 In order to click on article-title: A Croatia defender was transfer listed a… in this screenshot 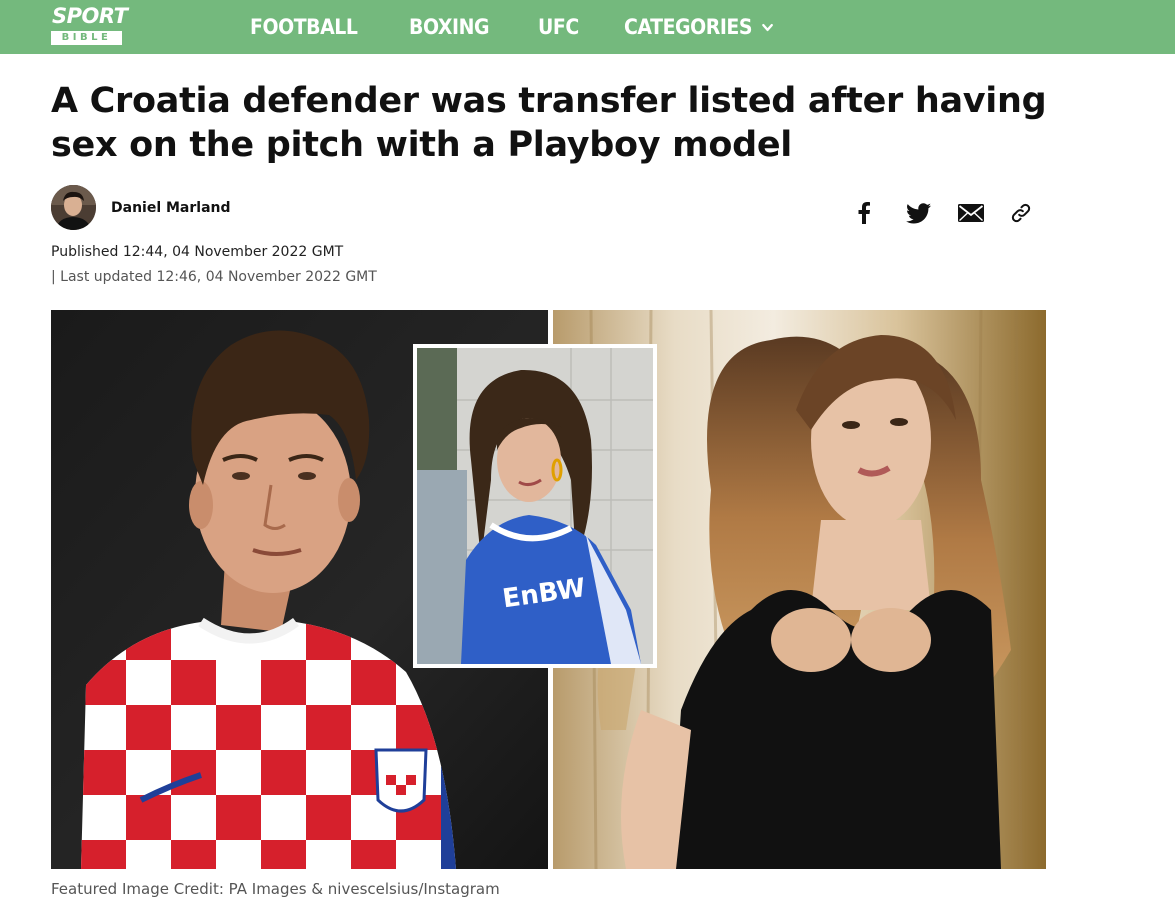, I will do `click(549, 123)`.